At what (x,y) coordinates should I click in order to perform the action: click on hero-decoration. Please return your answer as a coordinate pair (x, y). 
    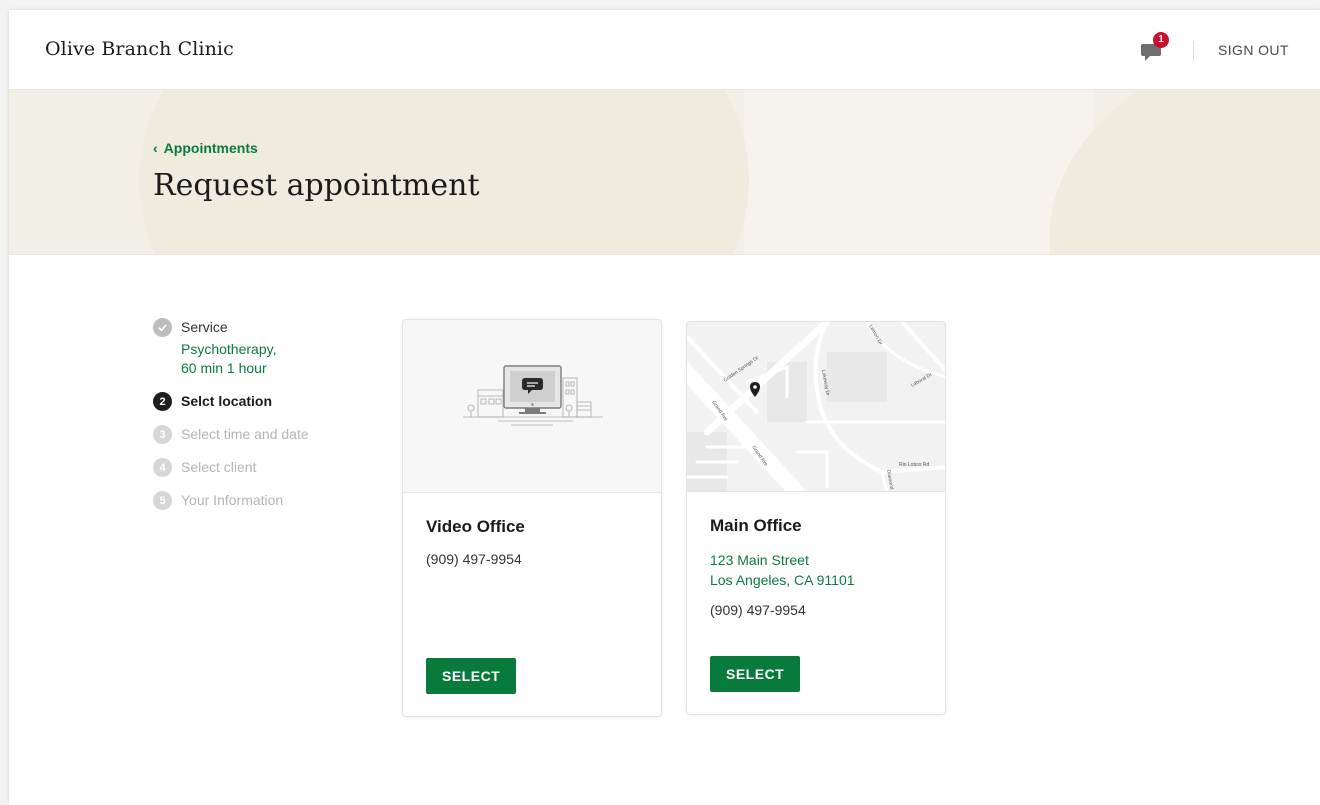
    Looking at the image, I should click on (919, 172).